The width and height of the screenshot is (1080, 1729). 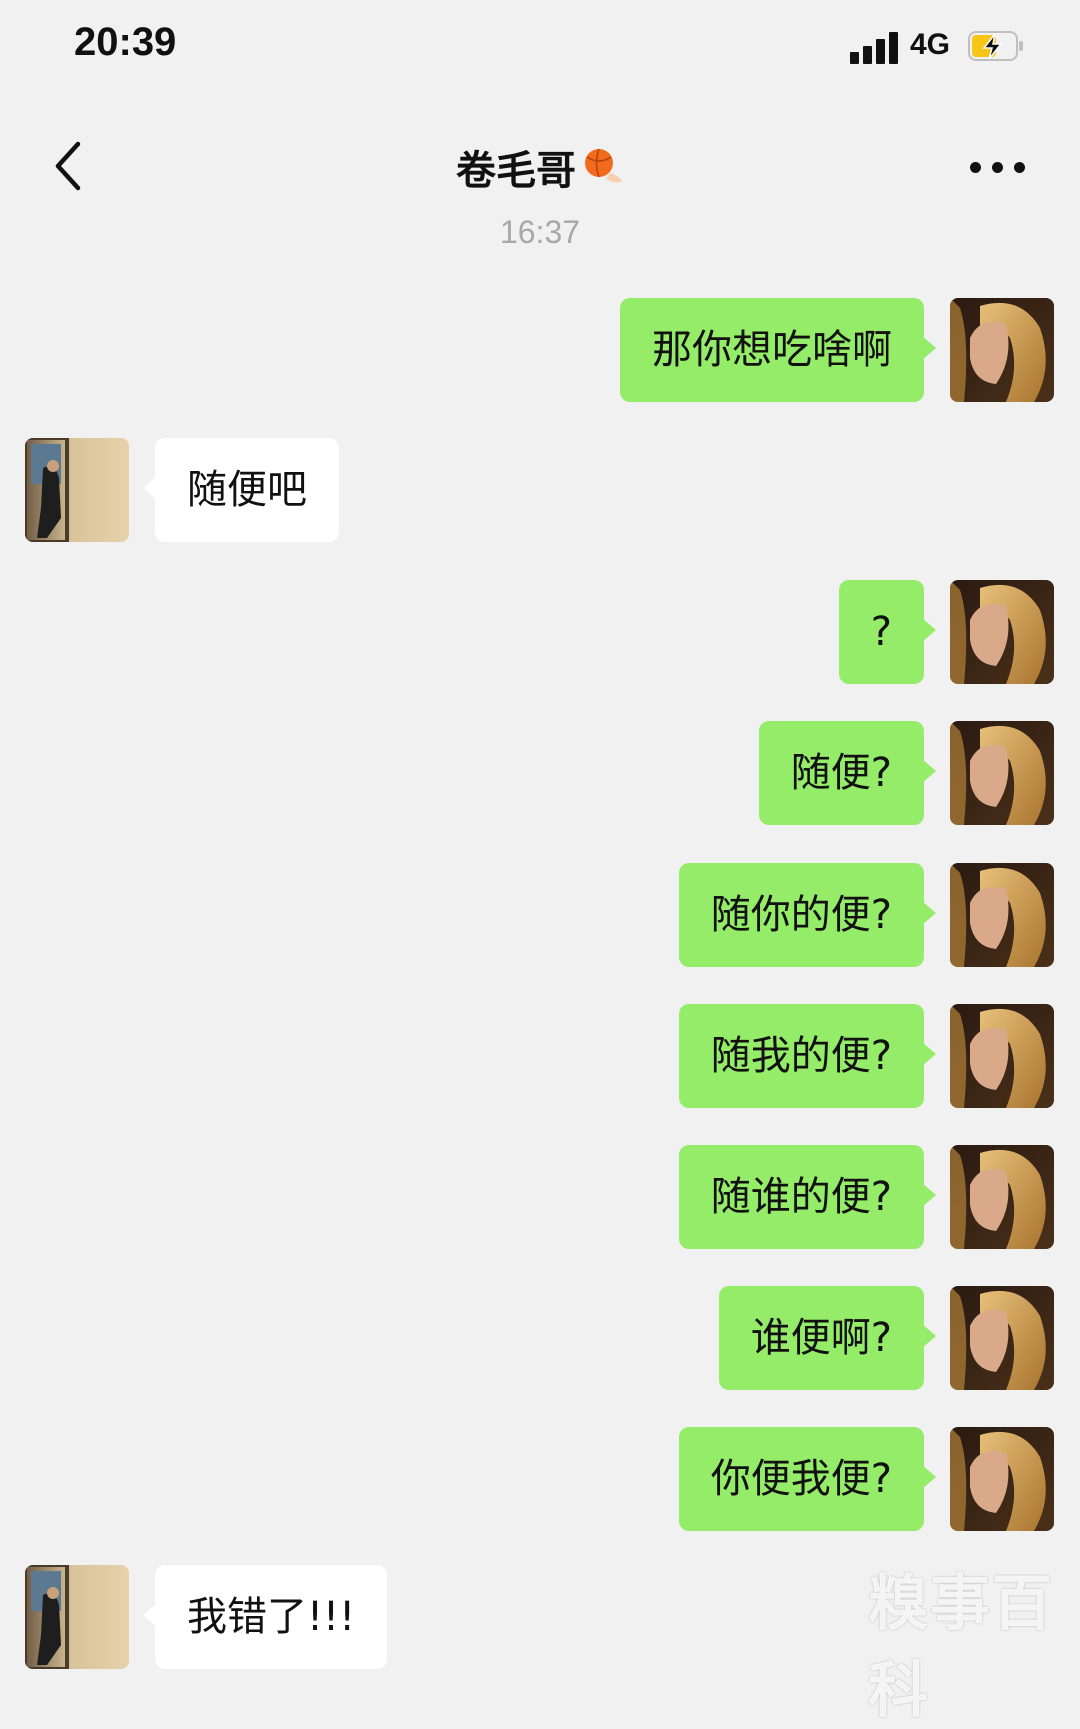 What do you see at coordinates (516, 171) in the screenshot?
I see `chat-title: 卷毛哥` at bounding box center [516, 171].